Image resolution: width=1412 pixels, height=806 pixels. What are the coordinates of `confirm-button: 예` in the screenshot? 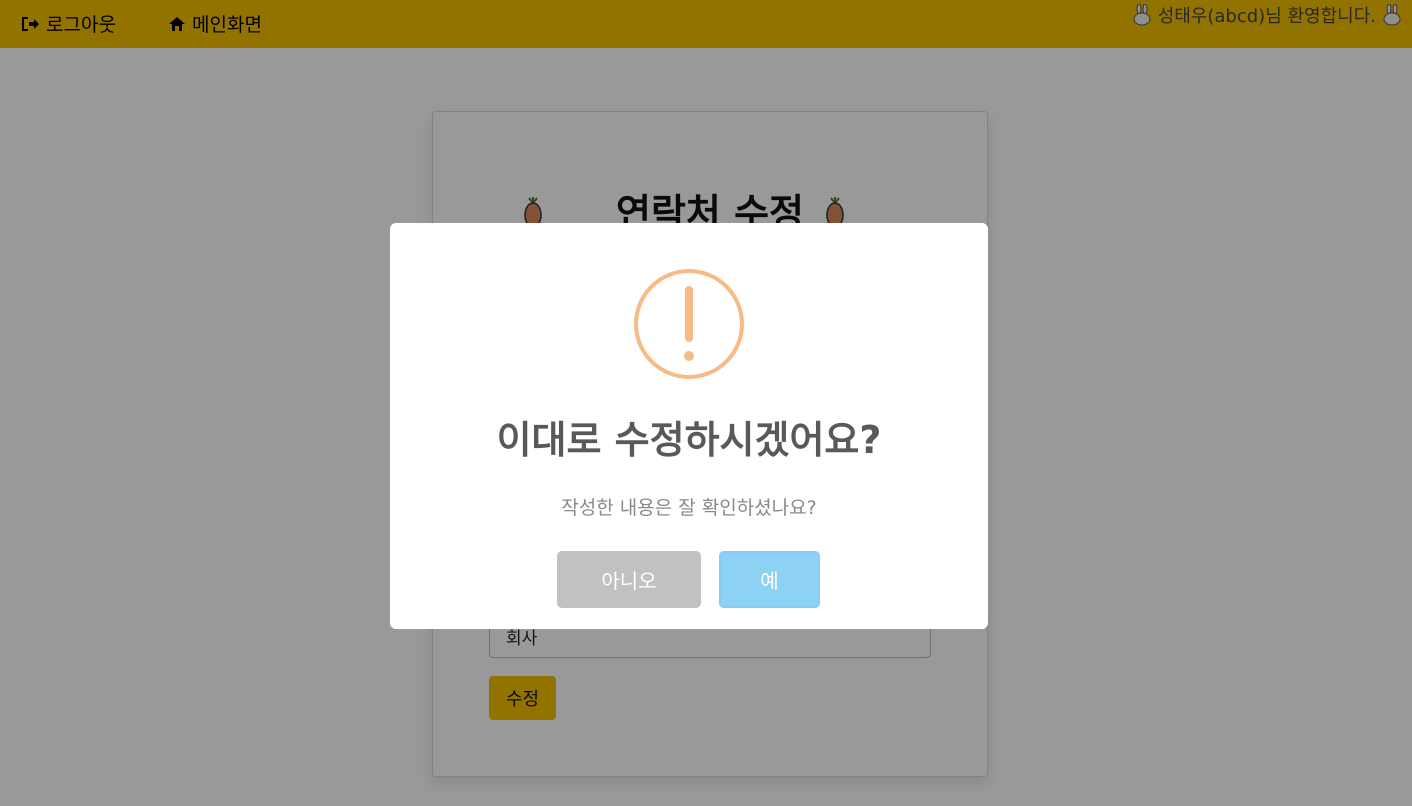 It's located at (769, 579).